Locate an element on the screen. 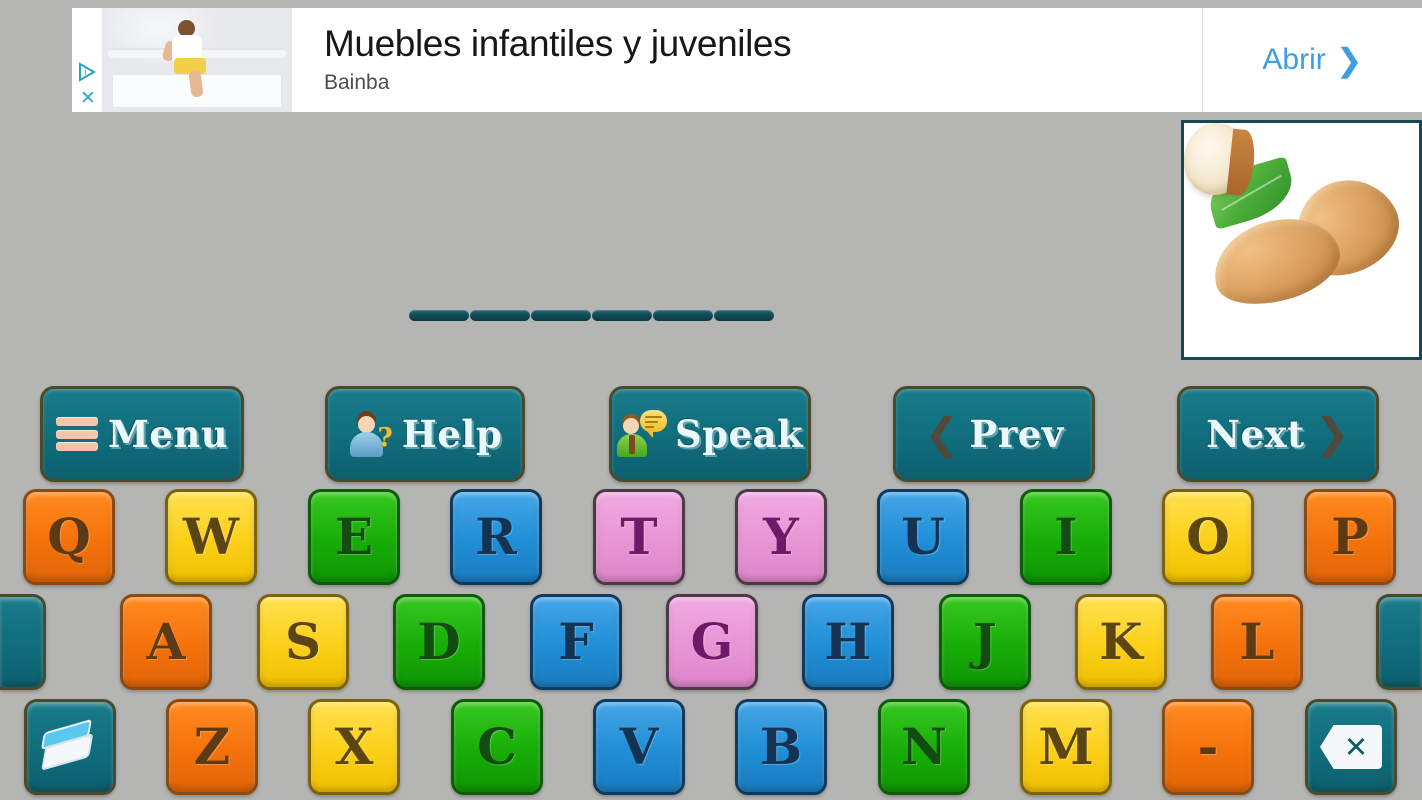 This screenshot has width=1422, height=800. backspace-icon: ✕ is located at coordinates (1351, 747).